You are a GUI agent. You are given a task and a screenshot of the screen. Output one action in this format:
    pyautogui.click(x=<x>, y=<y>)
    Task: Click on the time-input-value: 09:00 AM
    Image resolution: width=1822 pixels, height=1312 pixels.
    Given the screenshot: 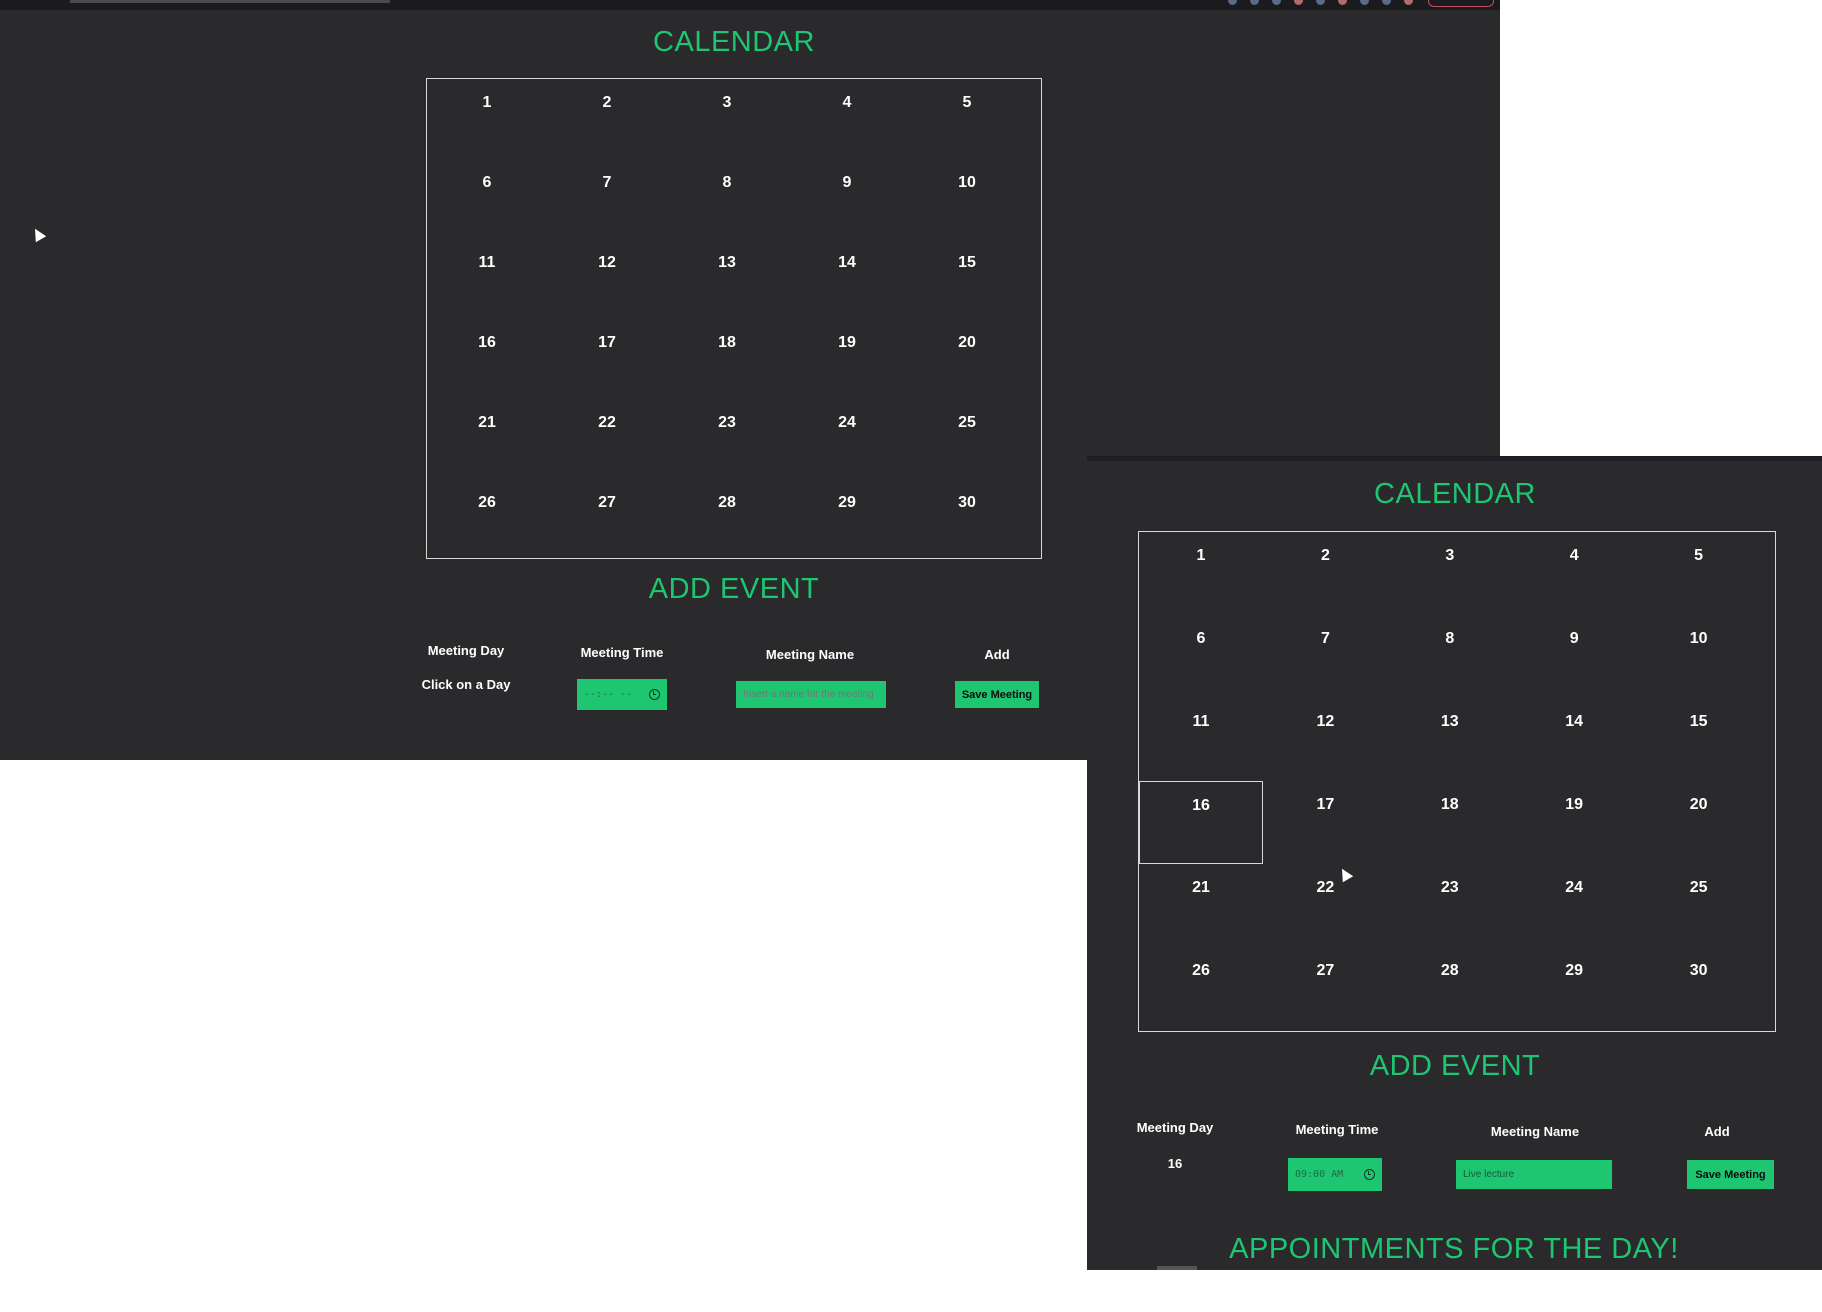 What is the action you would take?
    pyautogui.click(x=1319, y=1174)
    